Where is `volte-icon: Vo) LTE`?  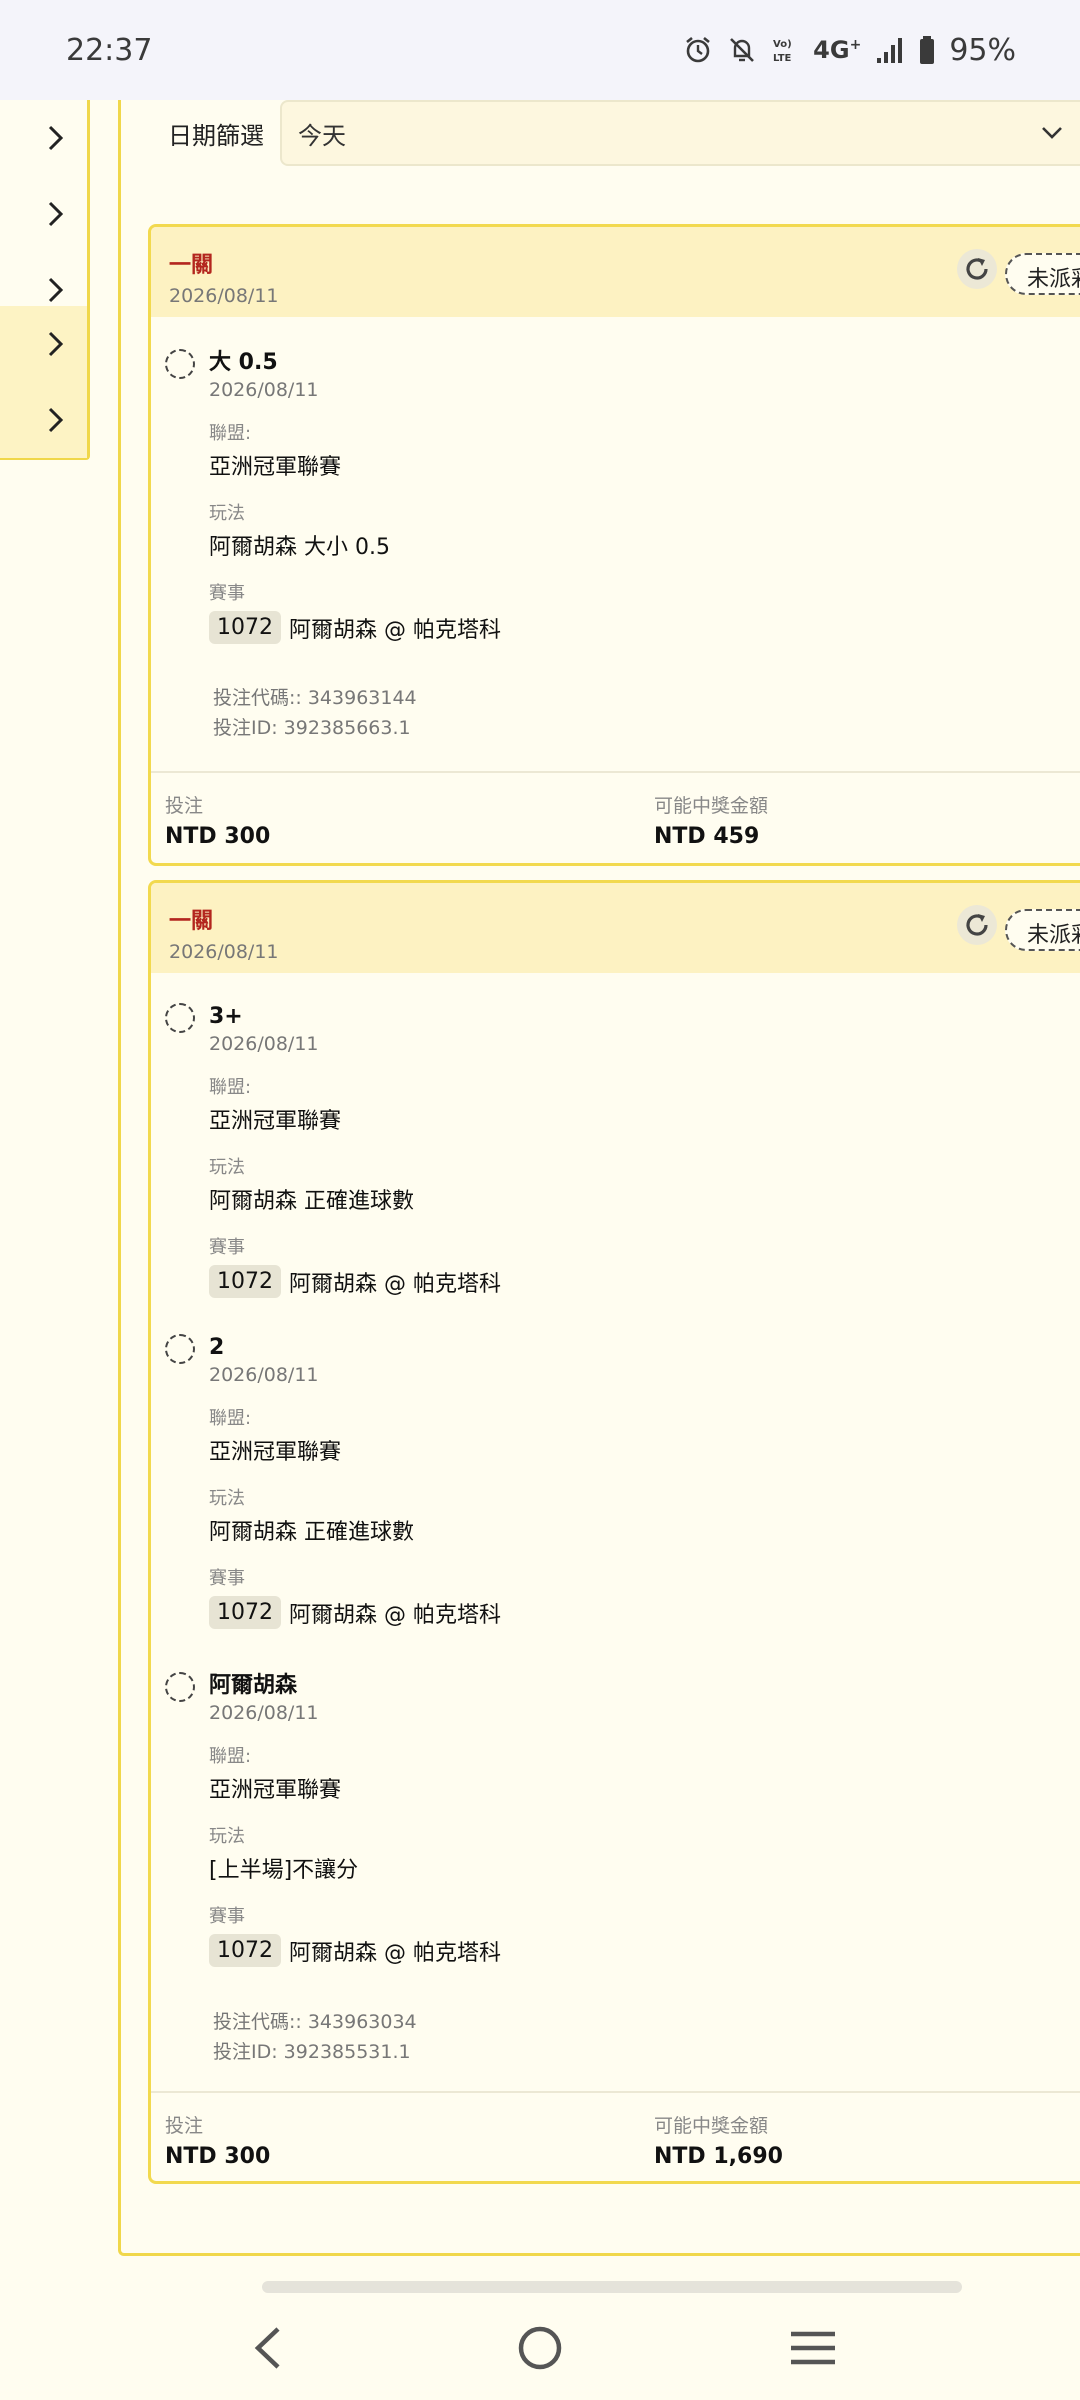 volte-icon: Vo) LTE is located at coordinates (785, 50).